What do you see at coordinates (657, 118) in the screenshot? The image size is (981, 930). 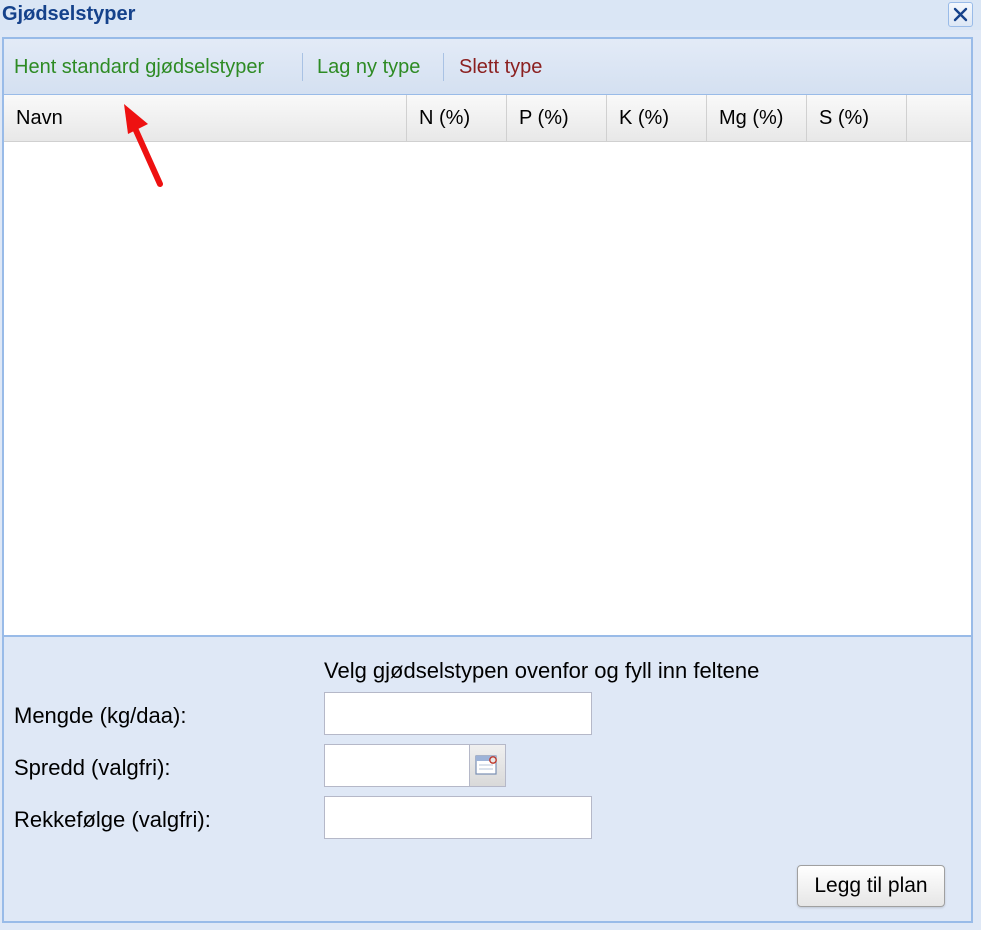 I see `column-header-k: K (%)` at bounding box center [657, 118].